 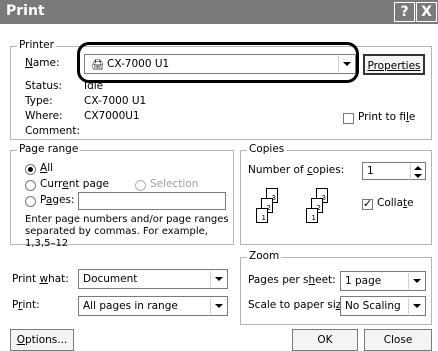 What do you see at coordinates (46, 168) in the screenshot?
I see `all-pages-label: All` at bounding box center [46, 168].